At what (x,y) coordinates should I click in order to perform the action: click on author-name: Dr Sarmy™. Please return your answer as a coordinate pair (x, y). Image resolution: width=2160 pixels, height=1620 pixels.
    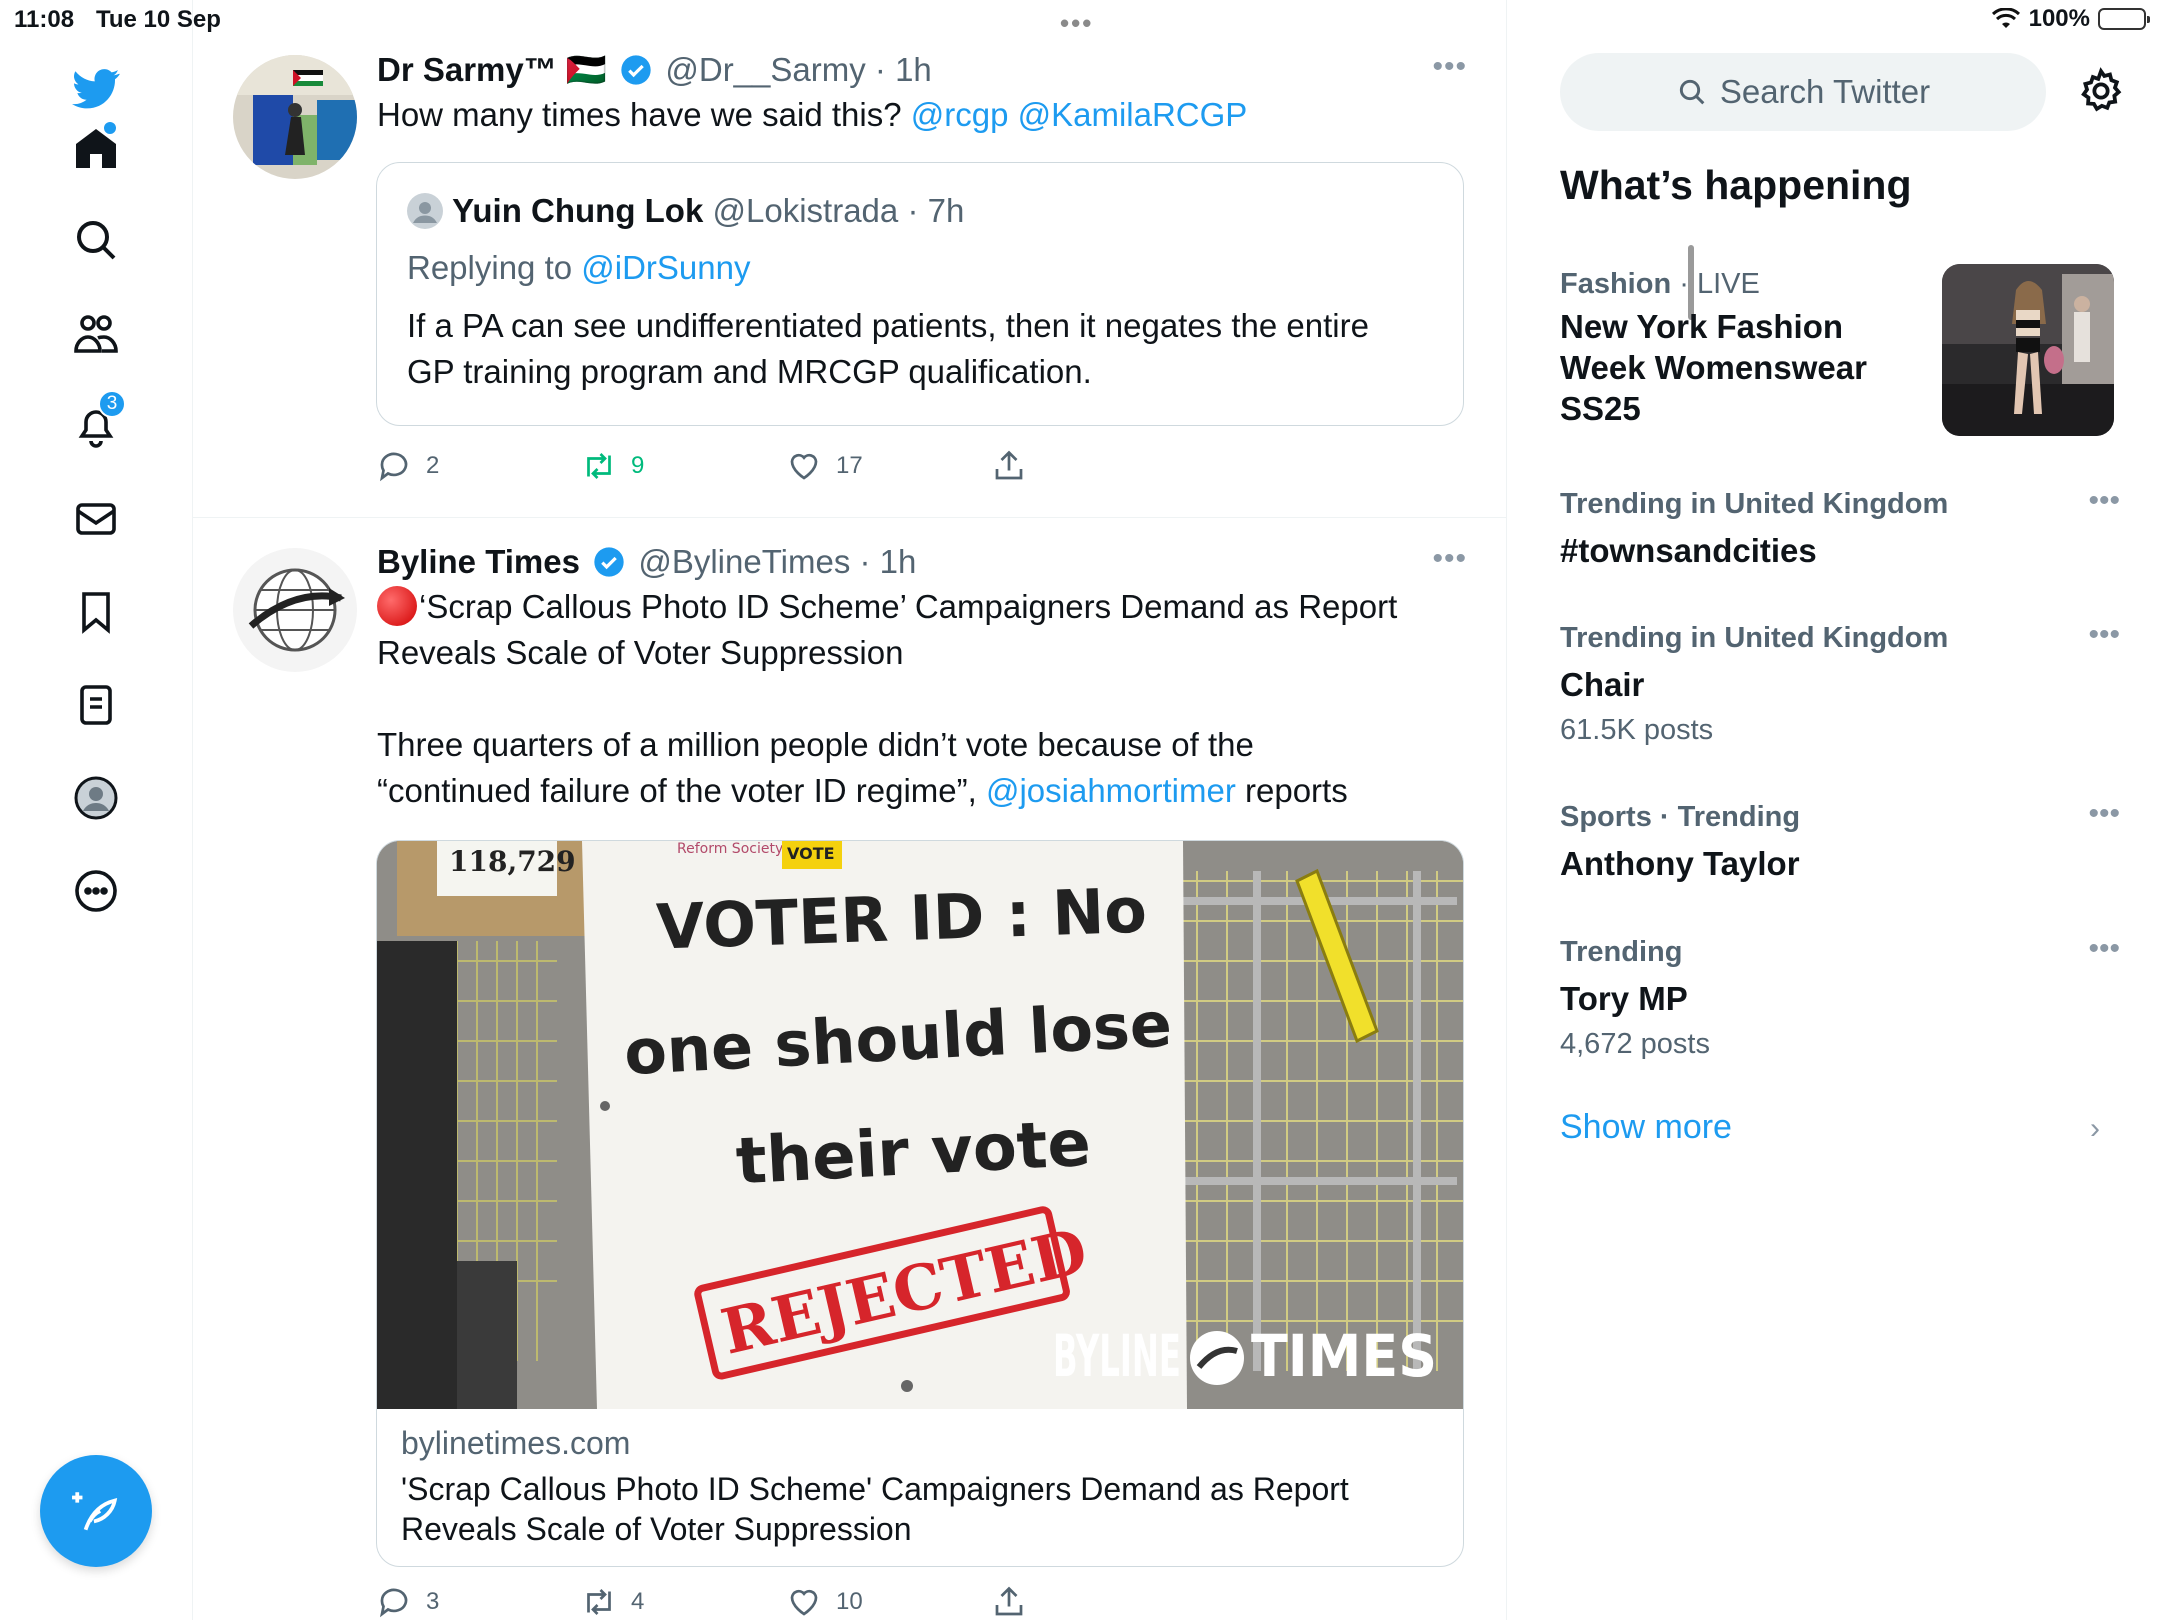
    Looking at the image, I should click on (467, 69).